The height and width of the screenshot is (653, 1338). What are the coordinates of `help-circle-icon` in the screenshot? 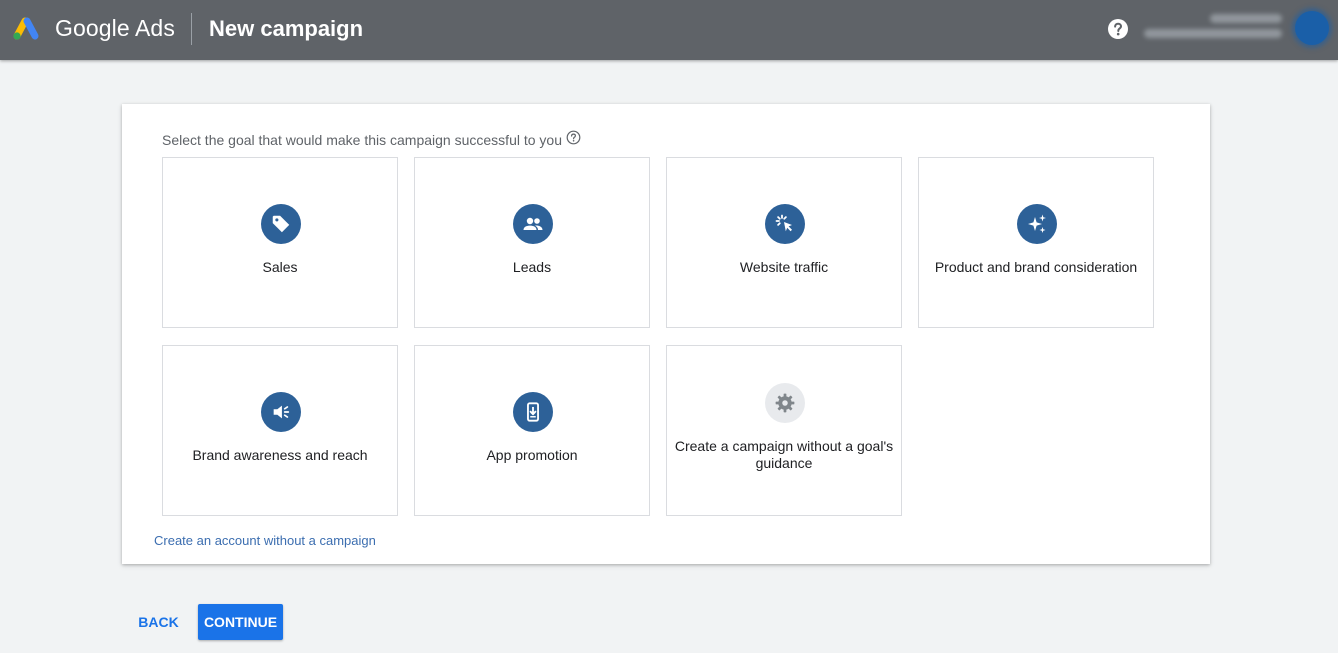 It's located at (1118, 29).